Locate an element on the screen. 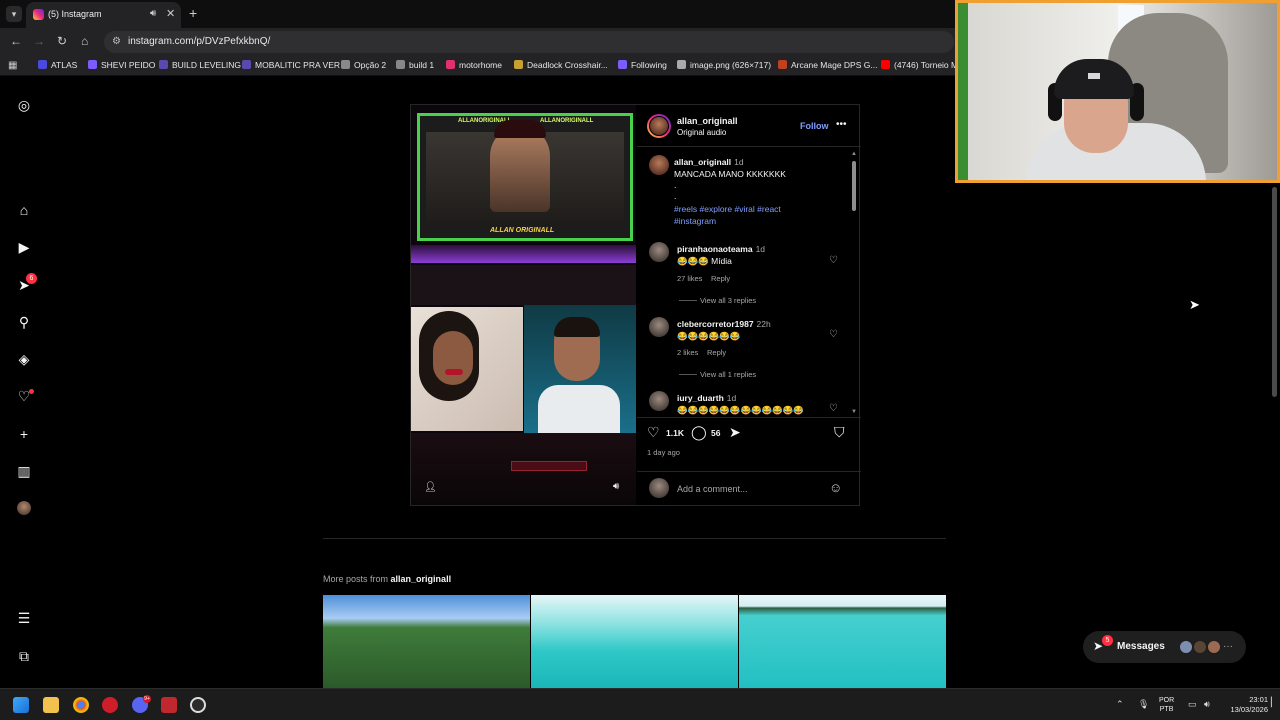 The height and width of the screenshot is (720, 1280). view-replies-button: View all 1 replies is located at coordinates (728, 374).